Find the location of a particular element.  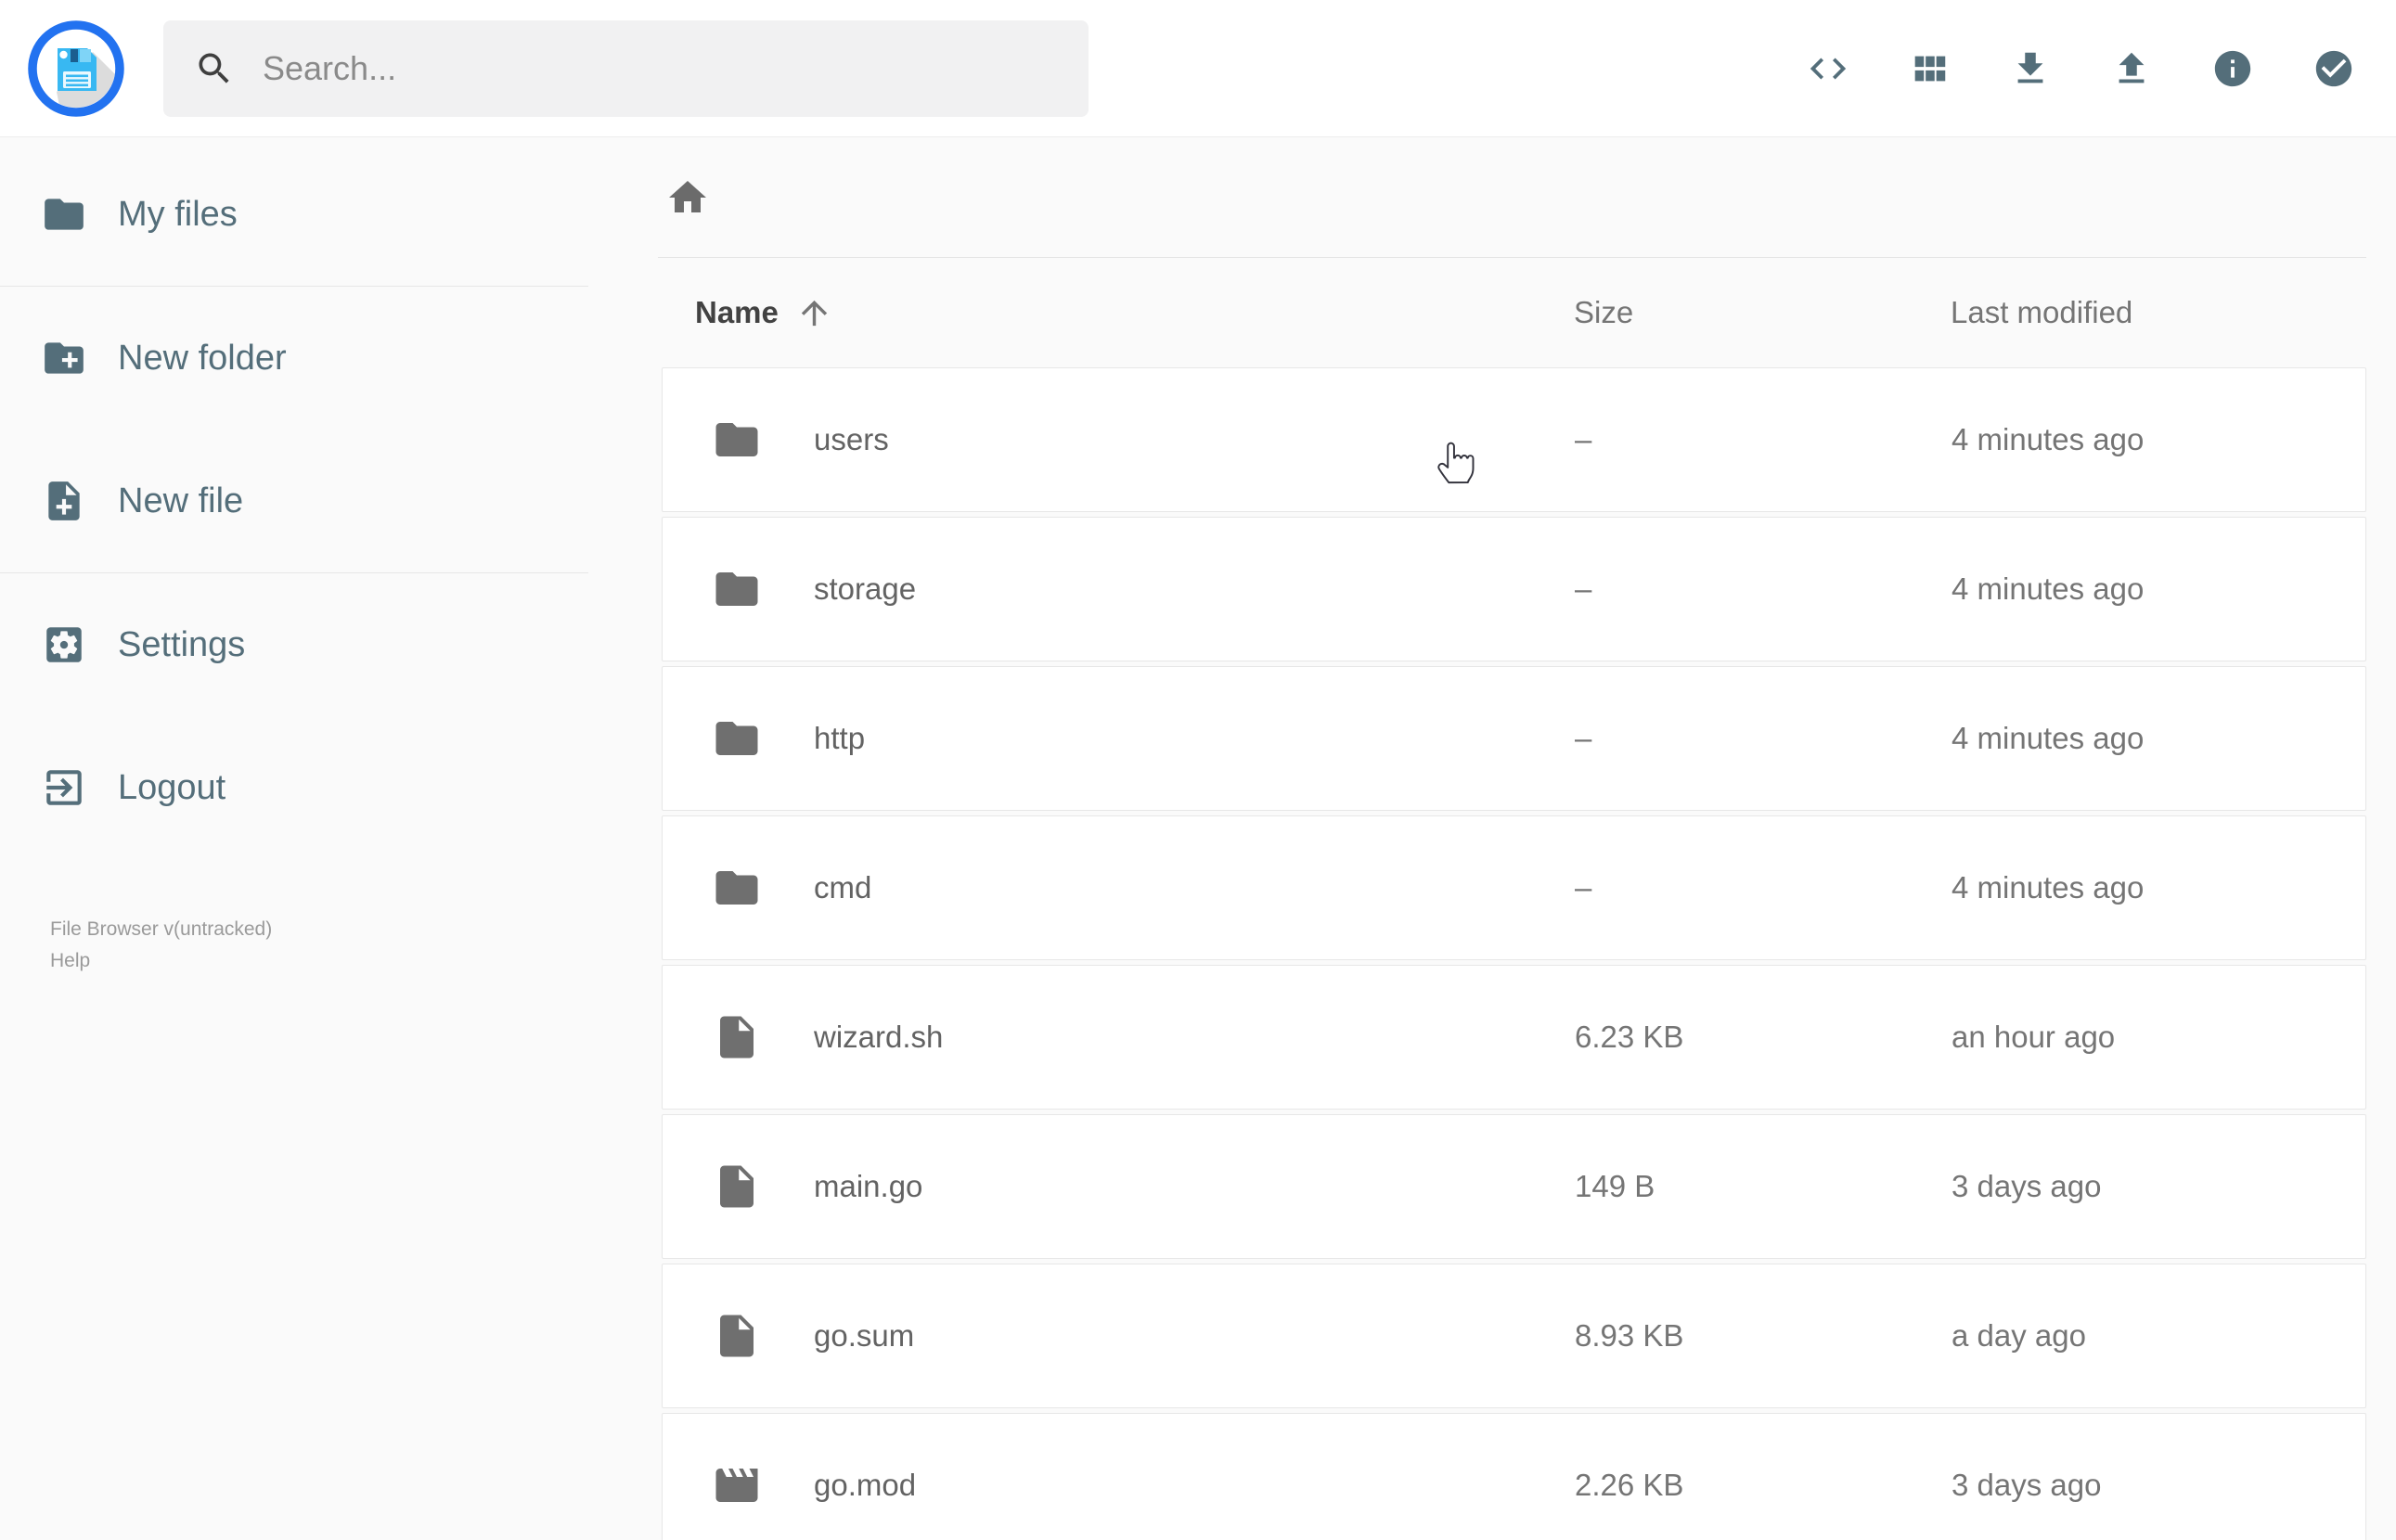

breadcrumb is located at coordinates (1514, 197).